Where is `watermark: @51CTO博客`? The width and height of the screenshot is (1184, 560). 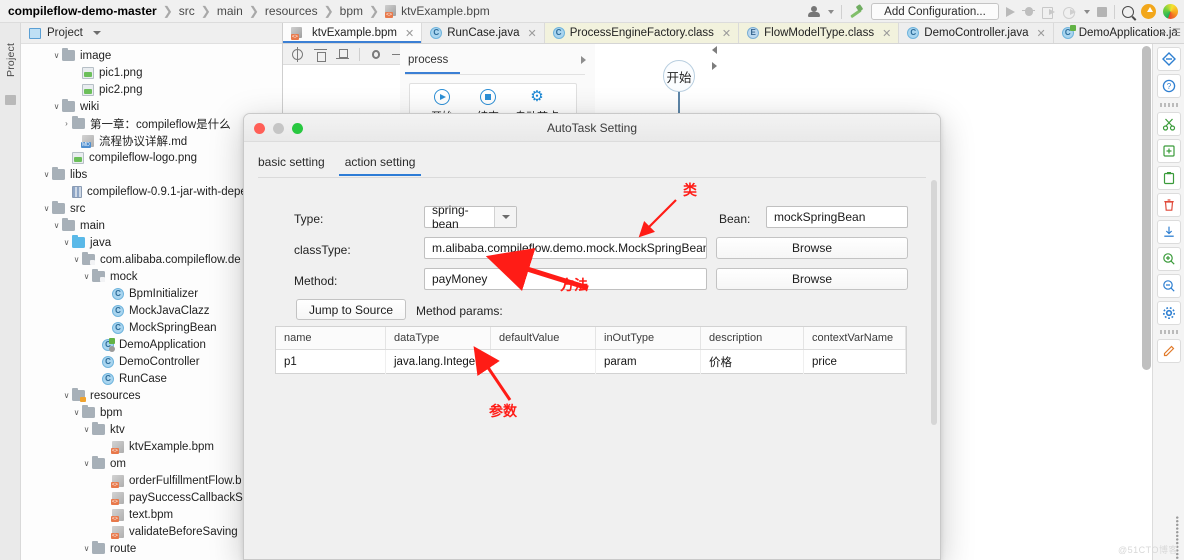 watermark: @51CTO博客 is located at coordinates (1148, 550).